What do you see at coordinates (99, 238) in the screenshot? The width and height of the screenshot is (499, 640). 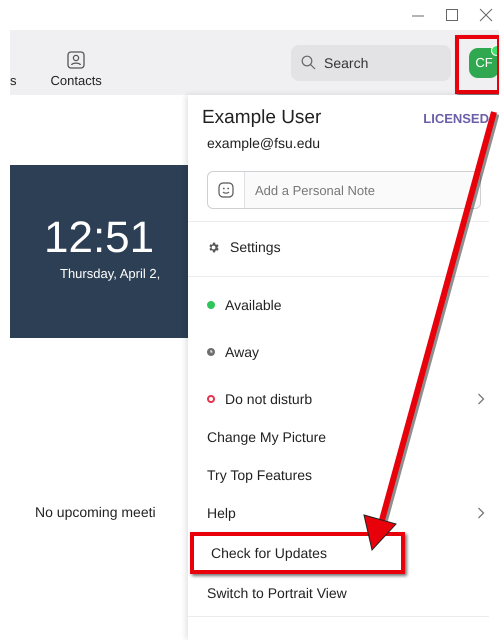 I see `clock-time: 12:51` at bounding box center [99, 238].